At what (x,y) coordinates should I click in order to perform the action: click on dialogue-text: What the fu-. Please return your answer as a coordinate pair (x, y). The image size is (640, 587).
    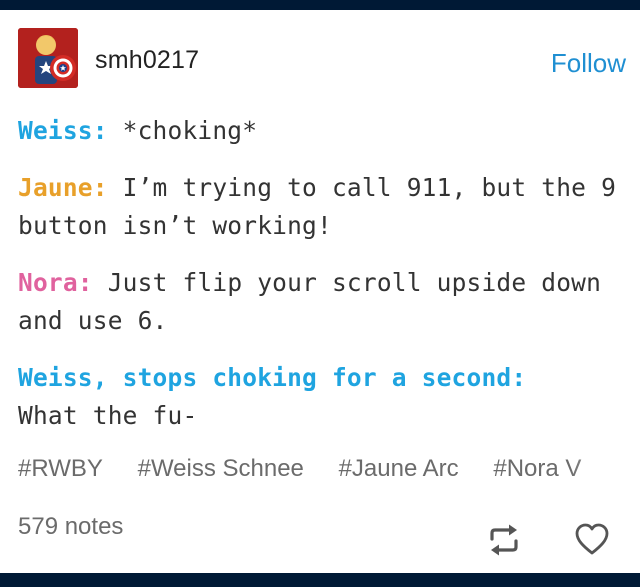
    Looking at the image, I should click on (108, 415).